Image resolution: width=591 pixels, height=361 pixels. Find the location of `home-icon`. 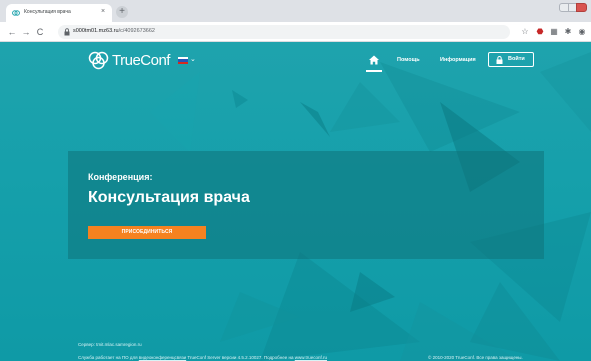

home-icon is located at coordinates (374, 60).